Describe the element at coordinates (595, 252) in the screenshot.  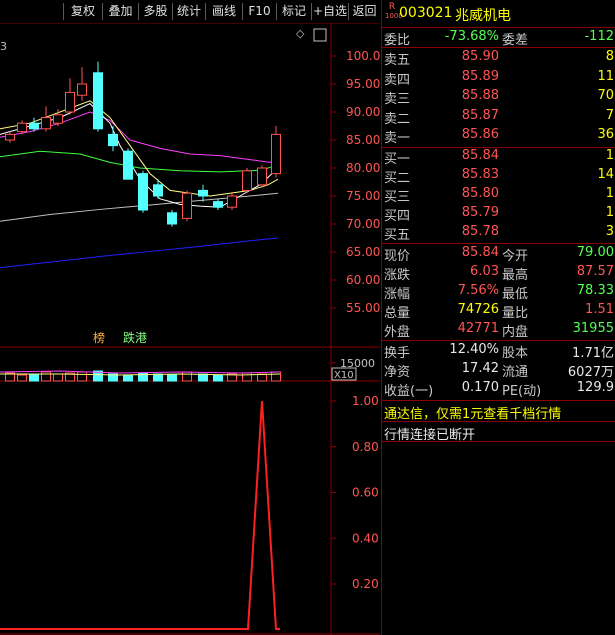
I see `stat-value: 79.00` at that location.